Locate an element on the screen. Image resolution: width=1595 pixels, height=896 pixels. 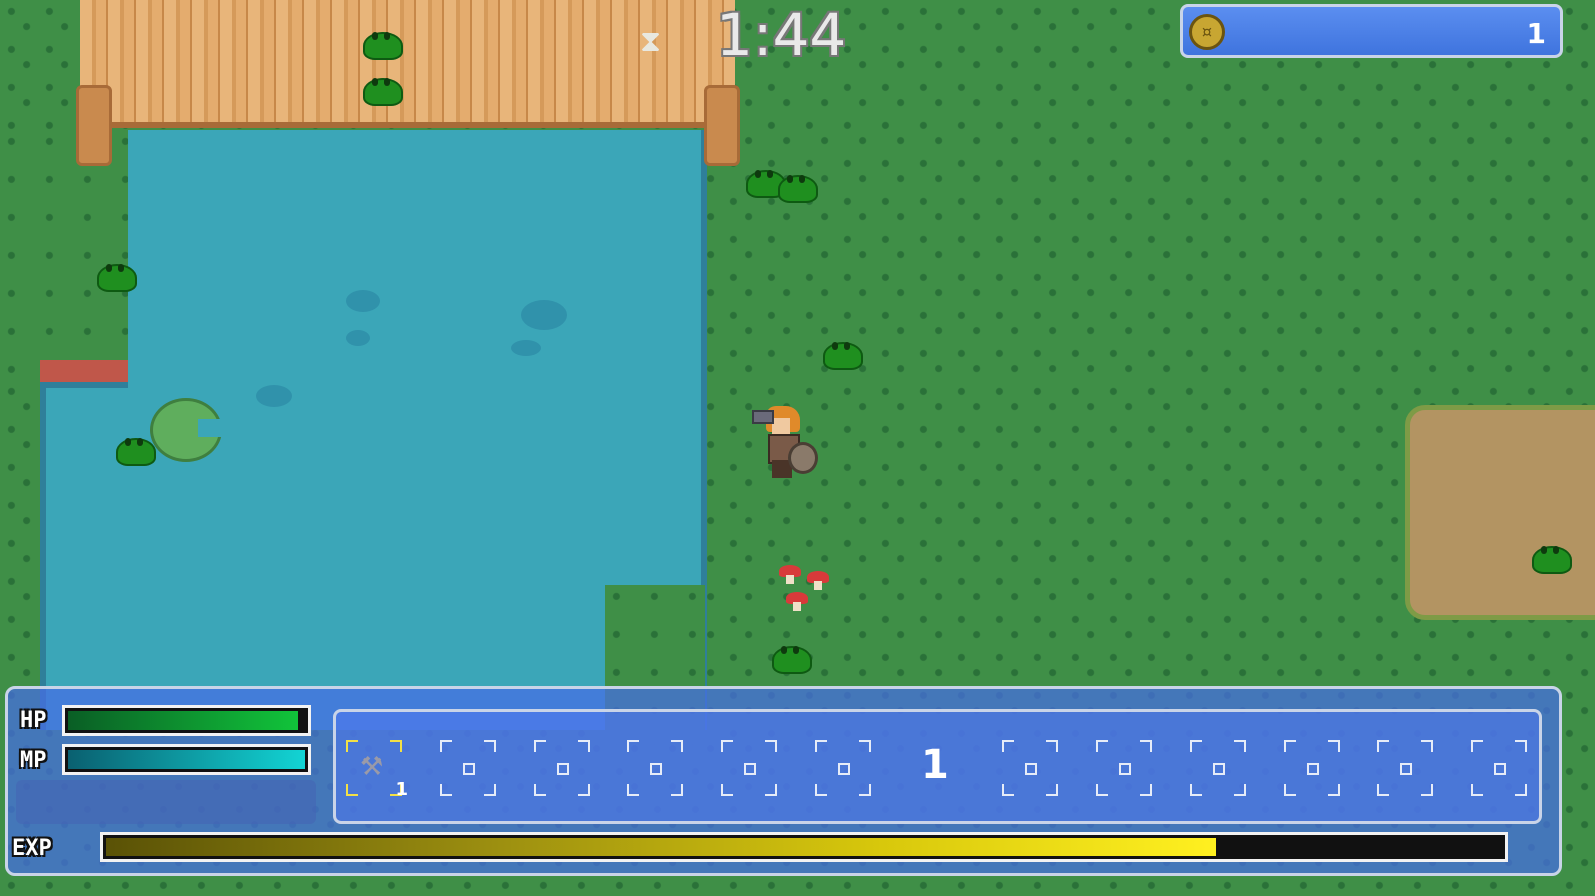
status-panel is located at coordinates (166, 802).